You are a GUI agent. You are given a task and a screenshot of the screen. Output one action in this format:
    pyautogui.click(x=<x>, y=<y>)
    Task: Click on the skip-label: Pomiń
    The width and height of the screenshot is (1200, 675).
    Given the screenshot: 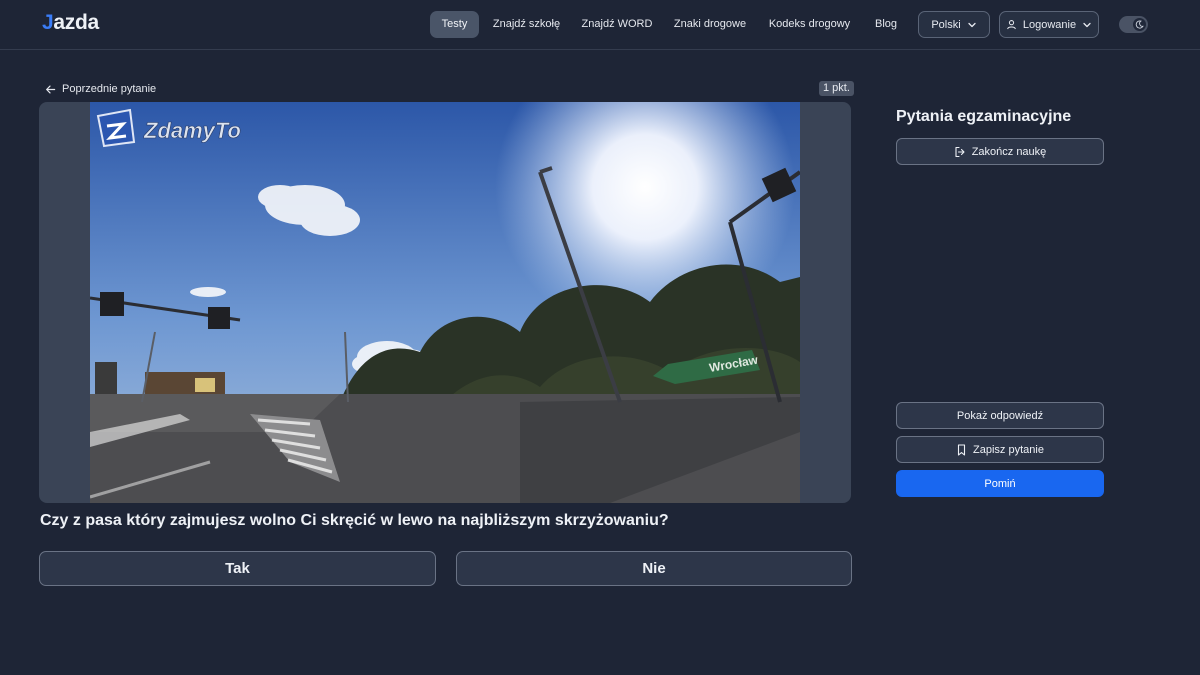 What is the action you would take?
    pyautogui.click(x=1000, y=483)
    